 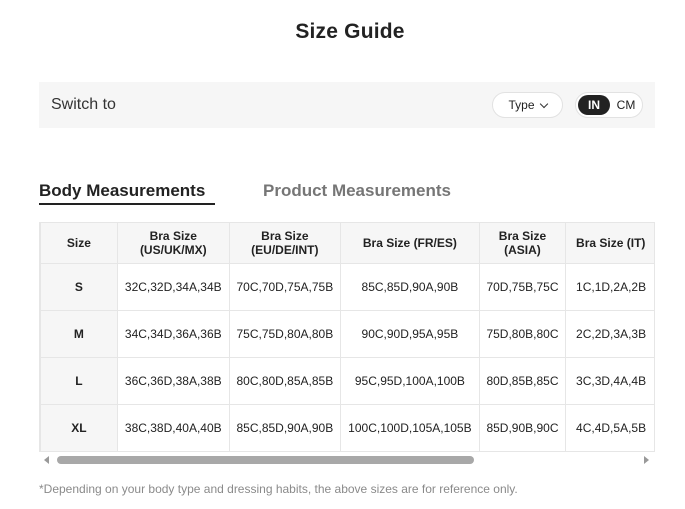 What do you see at coordinates (79, 243) in the screenshot?
I see `header-size: Size` at bounding box center [79, 243].